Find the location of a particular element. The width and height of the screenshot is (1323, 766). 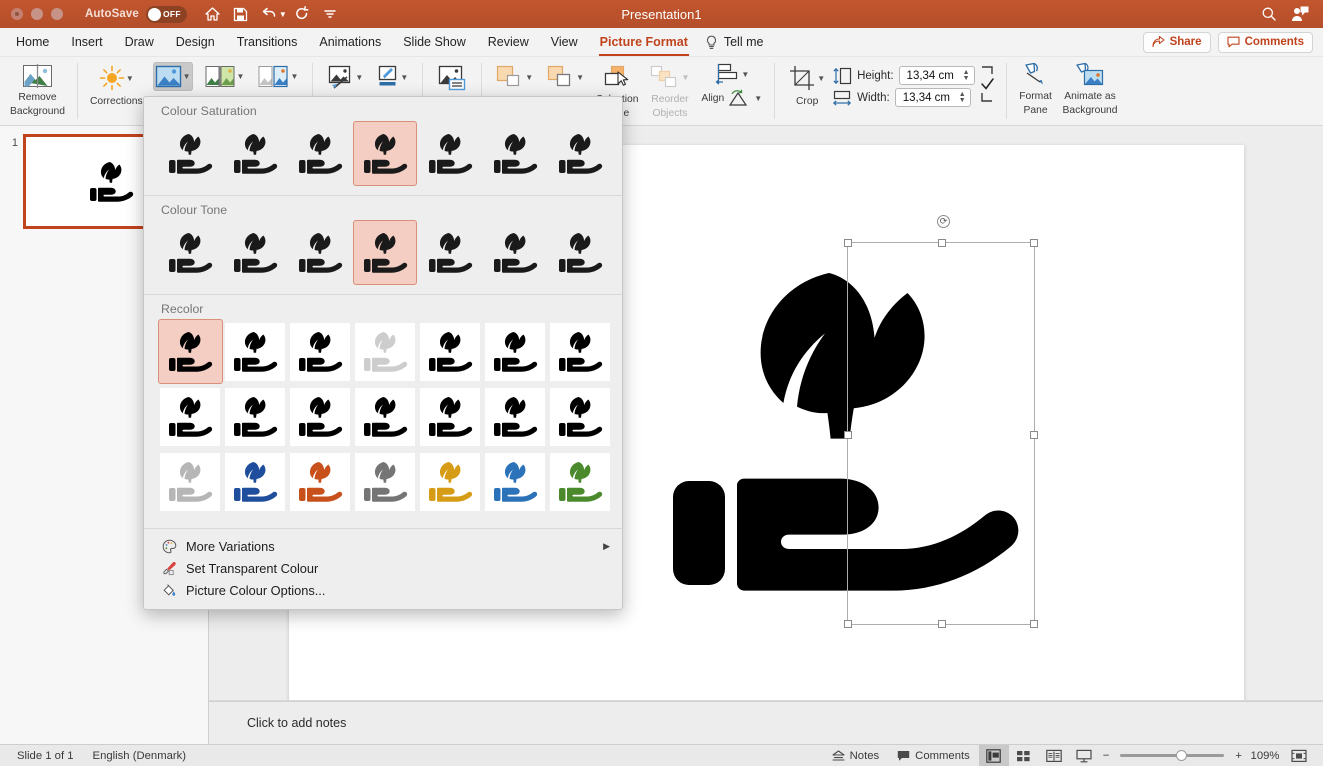

picture-styles-button: ▼ is located at coordinates (345, 75).